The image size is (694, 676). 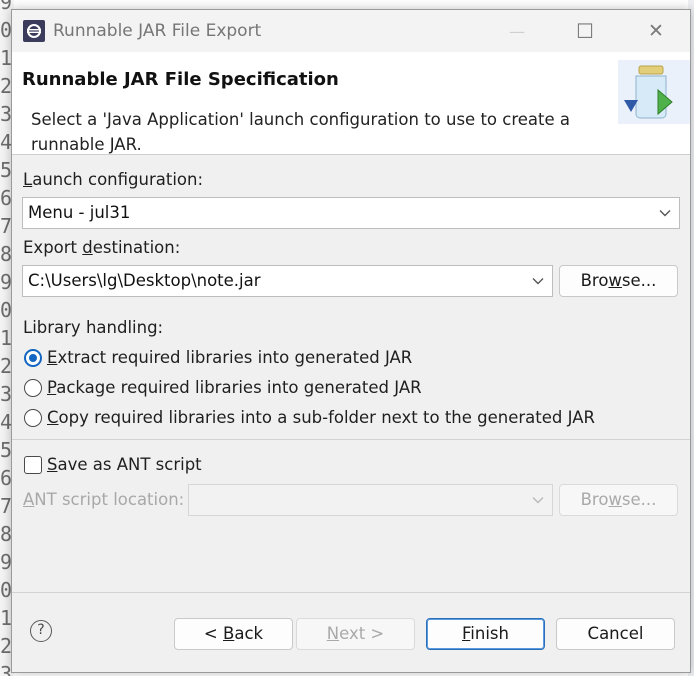 I want to click on finish-rest: inish, so click(x=489, y=633).